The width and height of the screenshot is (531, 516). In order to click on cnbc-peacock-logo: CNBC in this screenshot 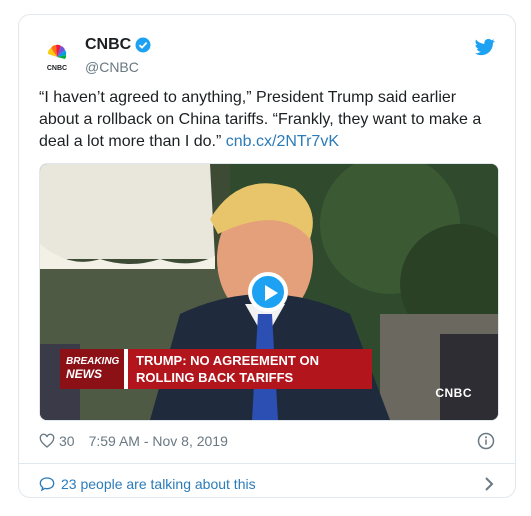, I will do `click(57, 55)`.